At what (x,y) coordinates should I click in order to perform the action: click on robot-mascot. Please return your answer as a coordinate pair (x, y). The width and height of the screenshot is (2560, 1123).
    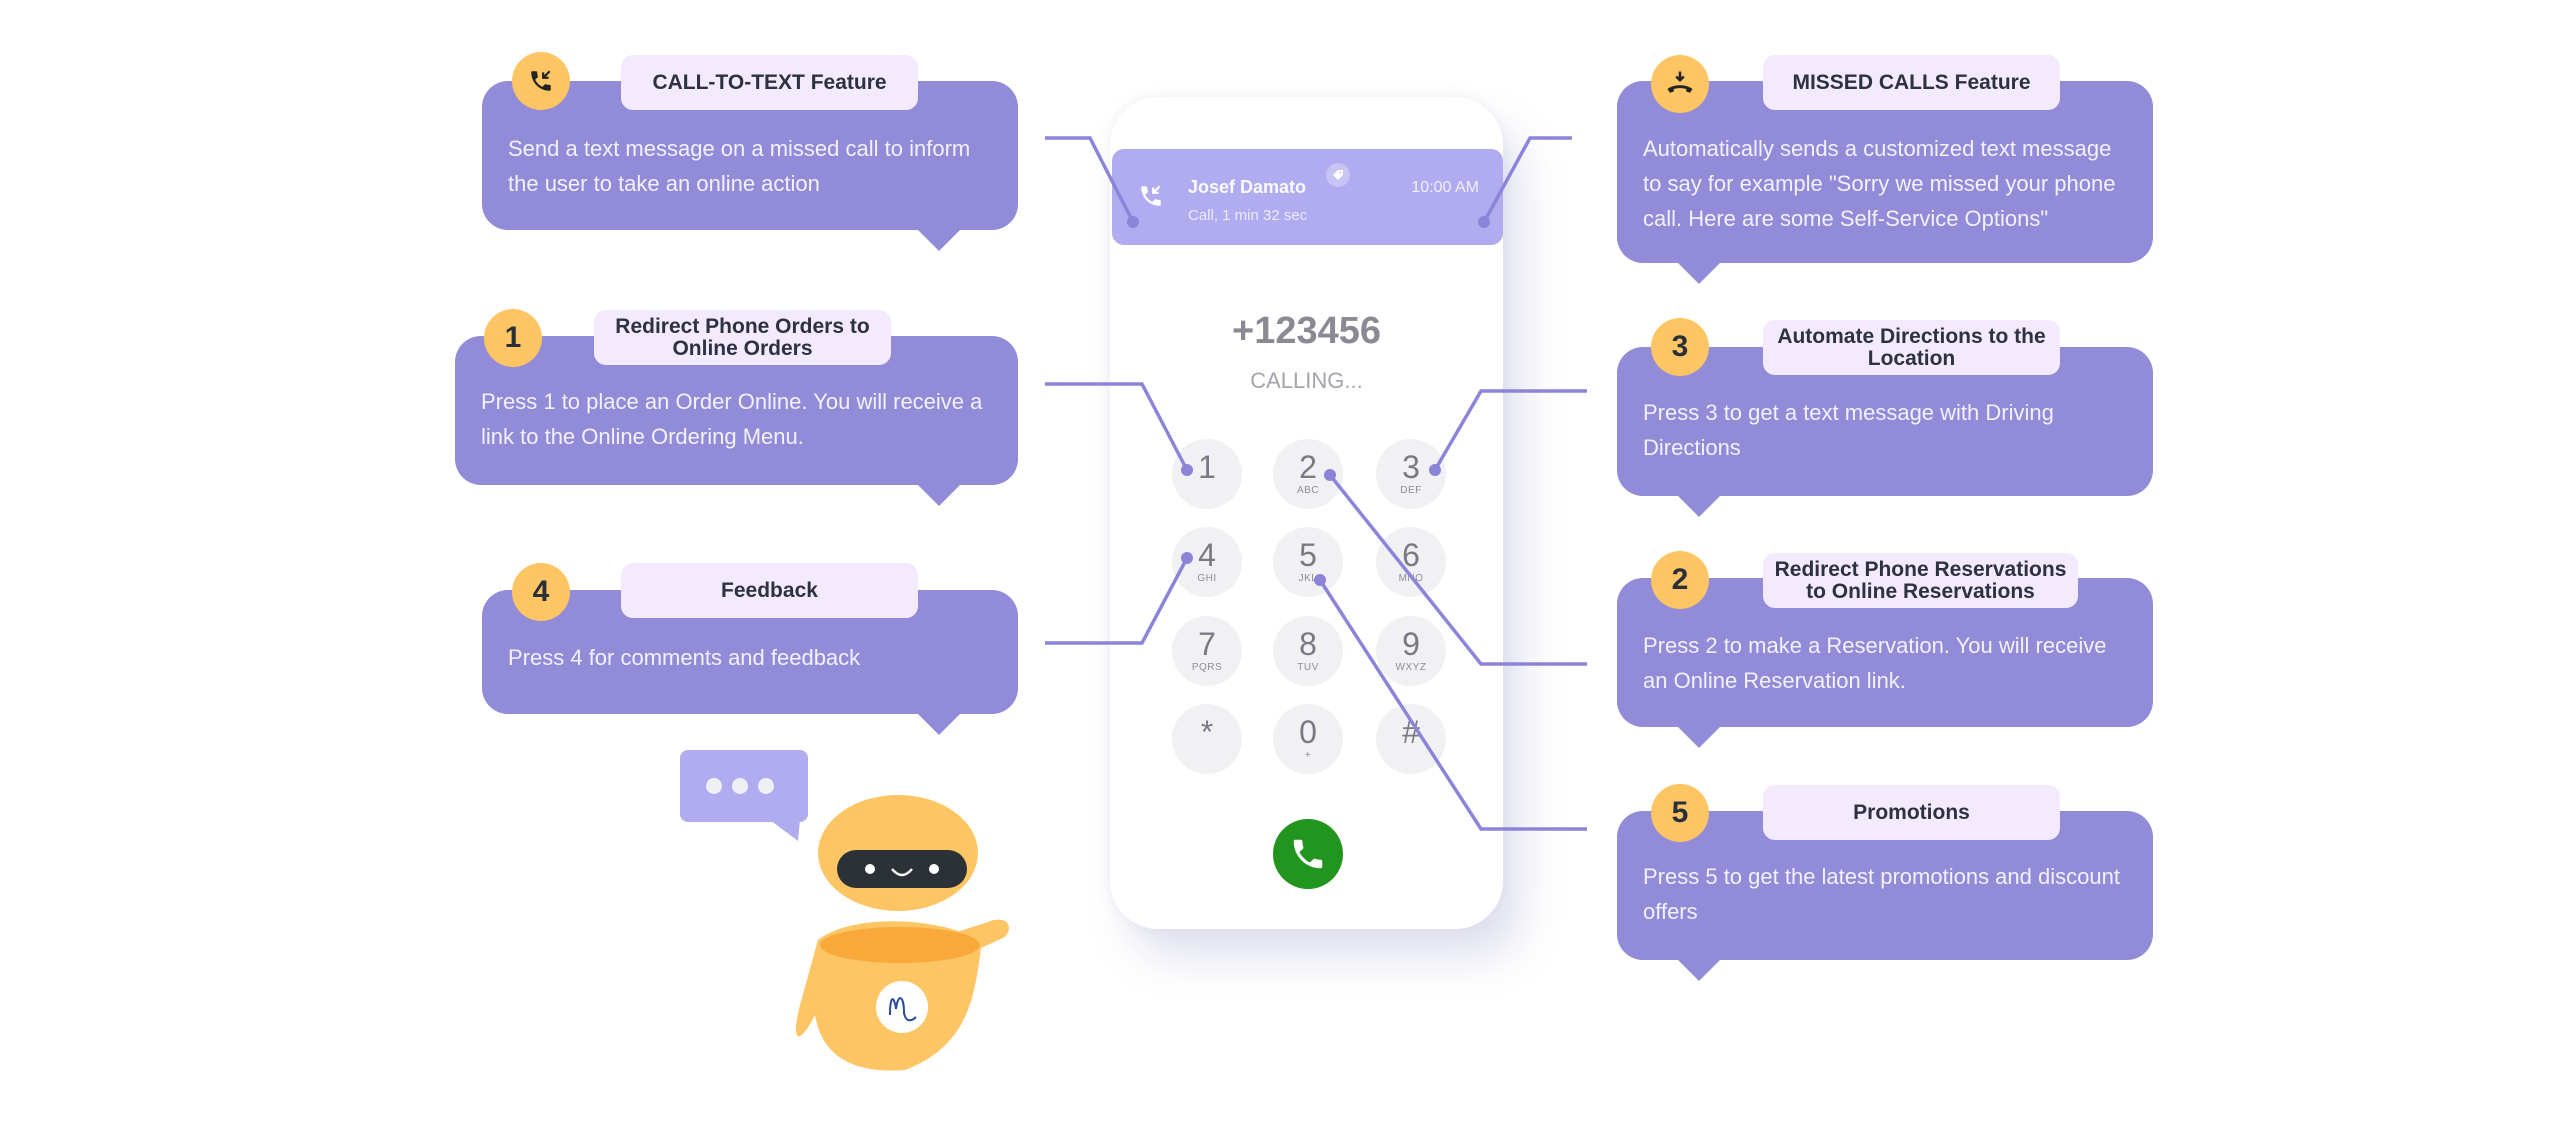
    Looking at the image, I should click on (844, 910).